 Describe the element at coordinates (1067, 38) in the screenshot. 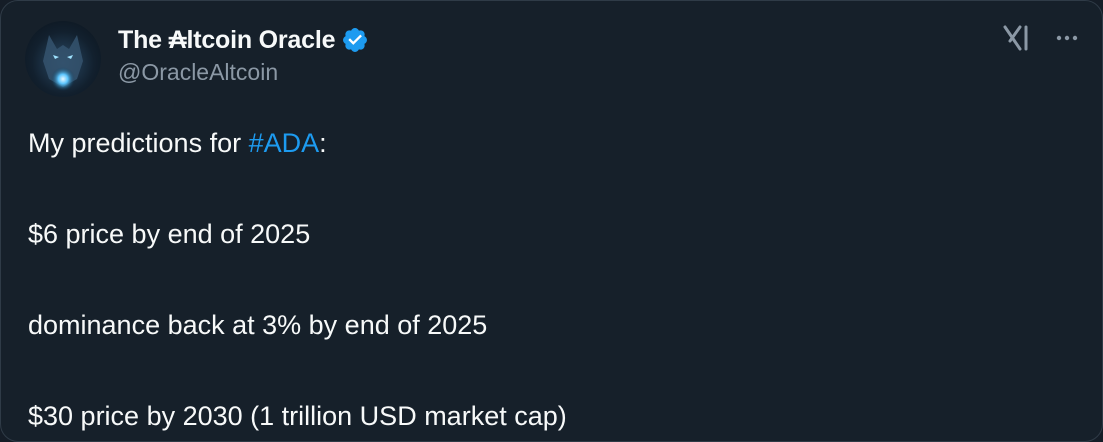

I see `more-options-icon` at that location.